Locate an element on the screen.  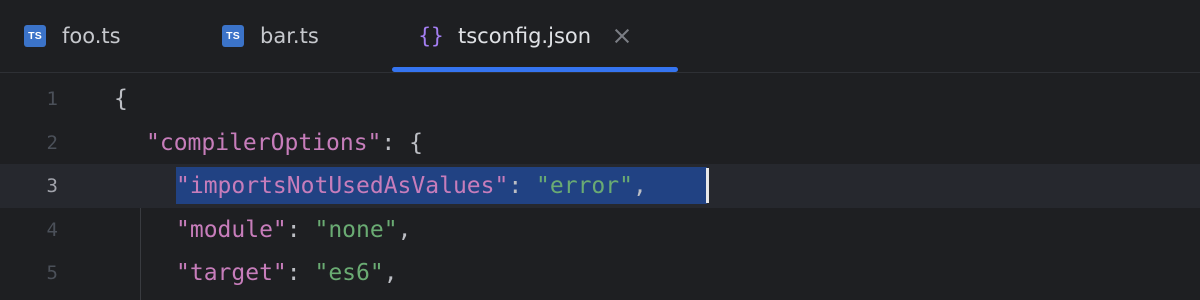
json-key: "target" is located at coordinates (231, 273).